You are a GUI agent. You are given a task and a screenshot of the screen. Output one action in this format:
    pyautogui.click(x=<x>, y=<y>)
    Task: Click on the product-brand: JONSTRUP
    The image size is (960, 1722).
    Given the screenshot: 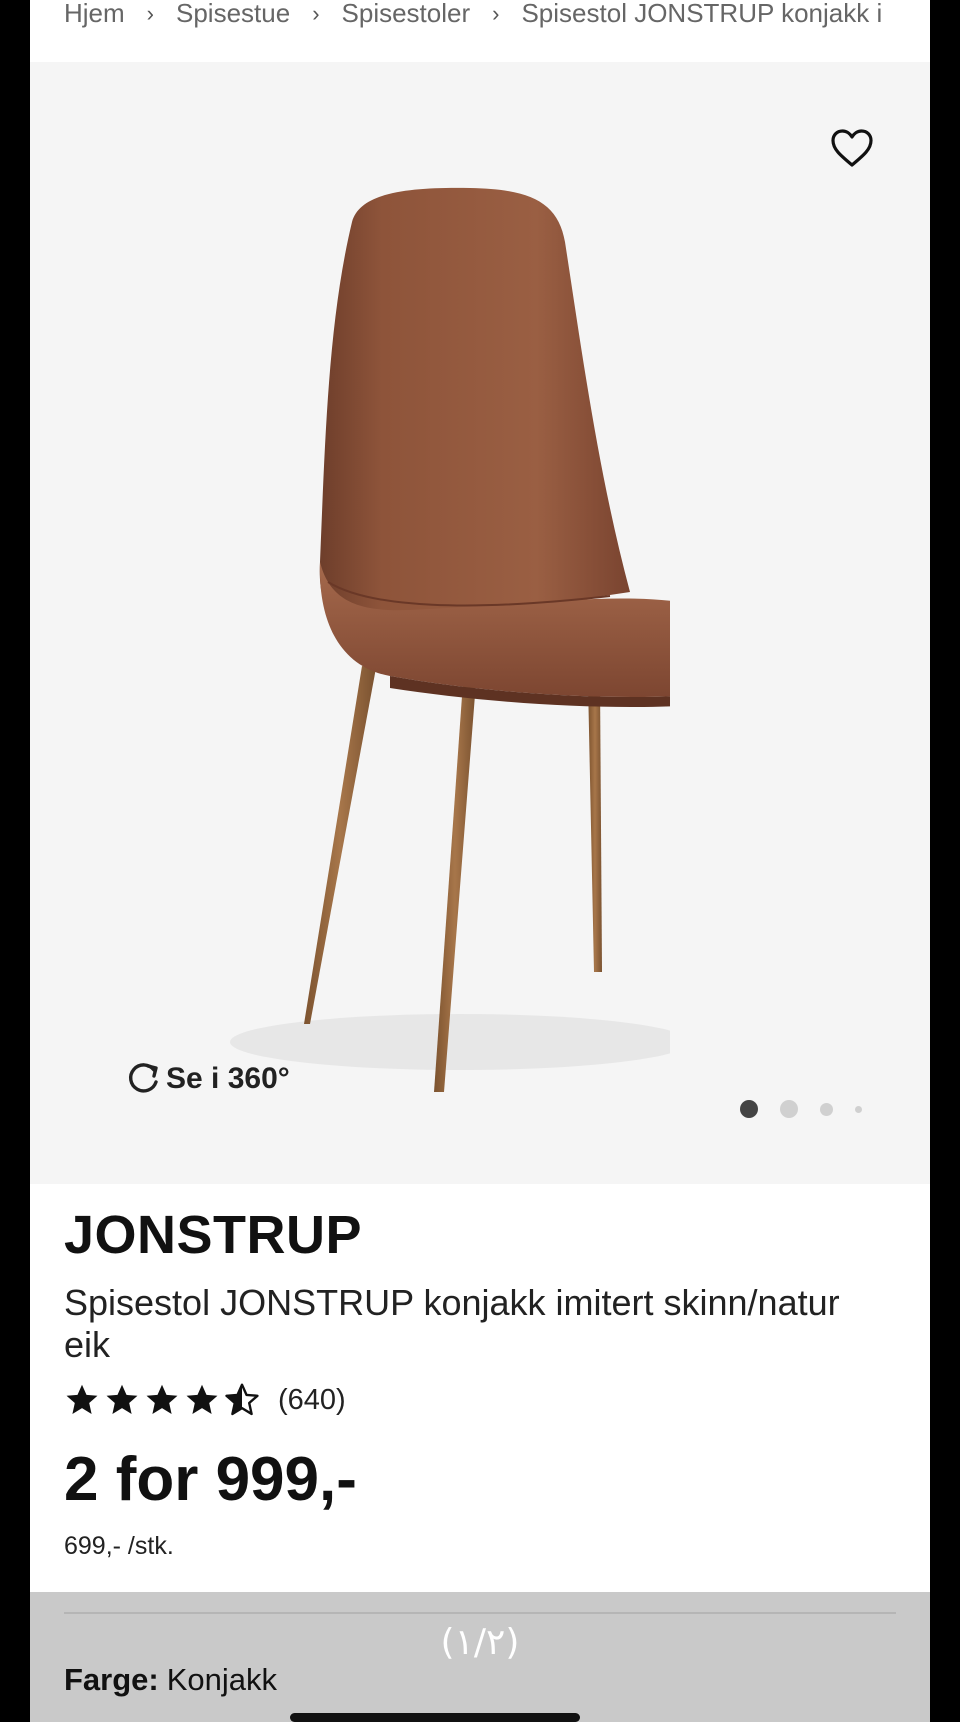 What is the action you would take?
    pyautogui.click(x=213, y=1235)
    